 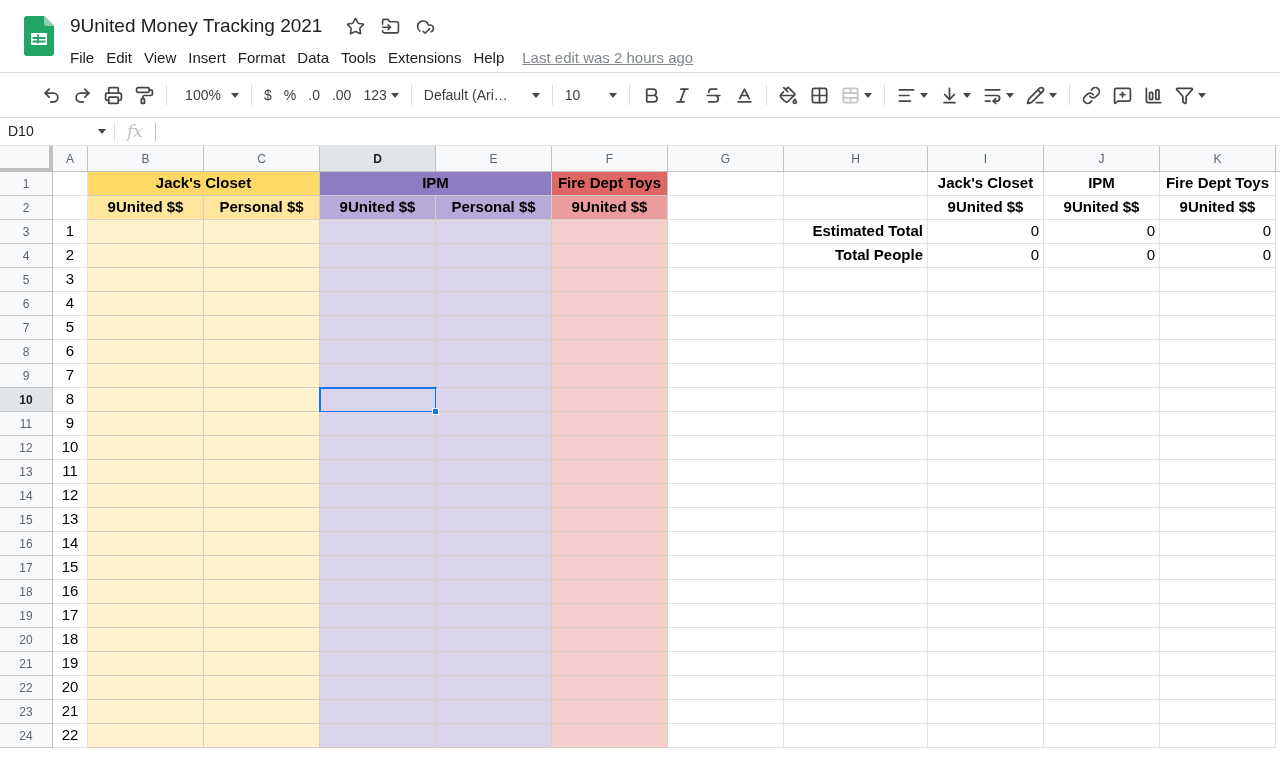 I want to click on redo-icon, so click(x=82, y=95).